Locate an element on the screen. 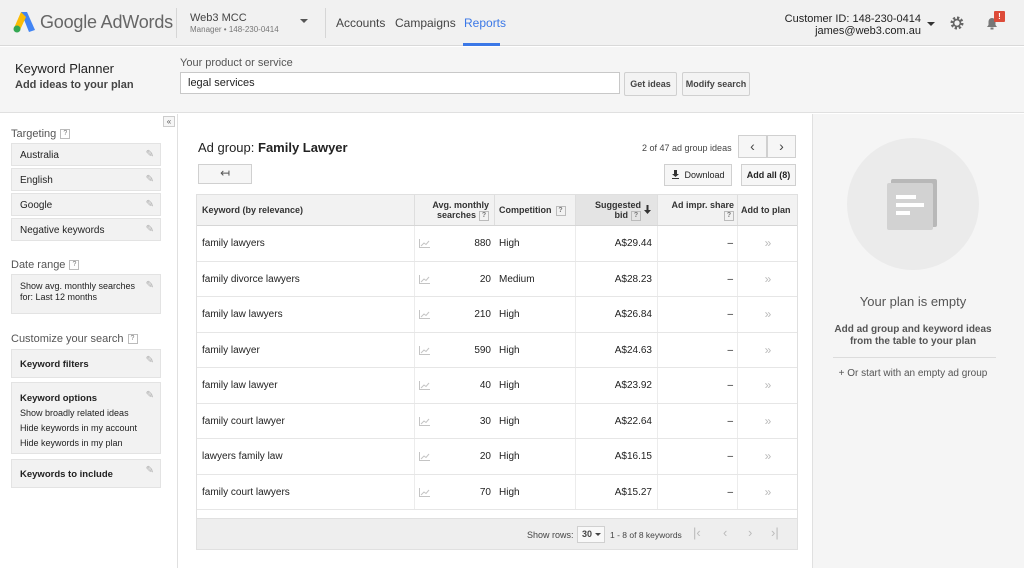  keyword-filters-box: Keyword filters ✎ is located at coordinates (86, 363).